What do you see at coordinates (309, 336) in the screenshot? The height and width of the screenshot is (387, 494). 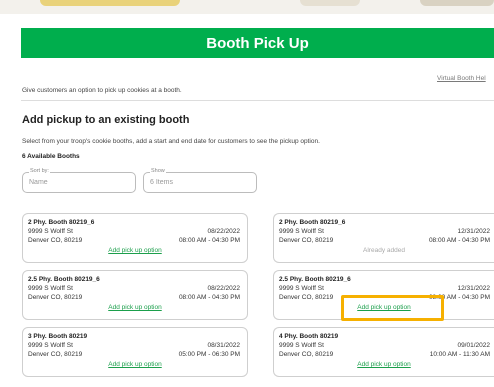 I see `booth-name: 4 Phy. Booth 80219` at bounding box center [309, 336].